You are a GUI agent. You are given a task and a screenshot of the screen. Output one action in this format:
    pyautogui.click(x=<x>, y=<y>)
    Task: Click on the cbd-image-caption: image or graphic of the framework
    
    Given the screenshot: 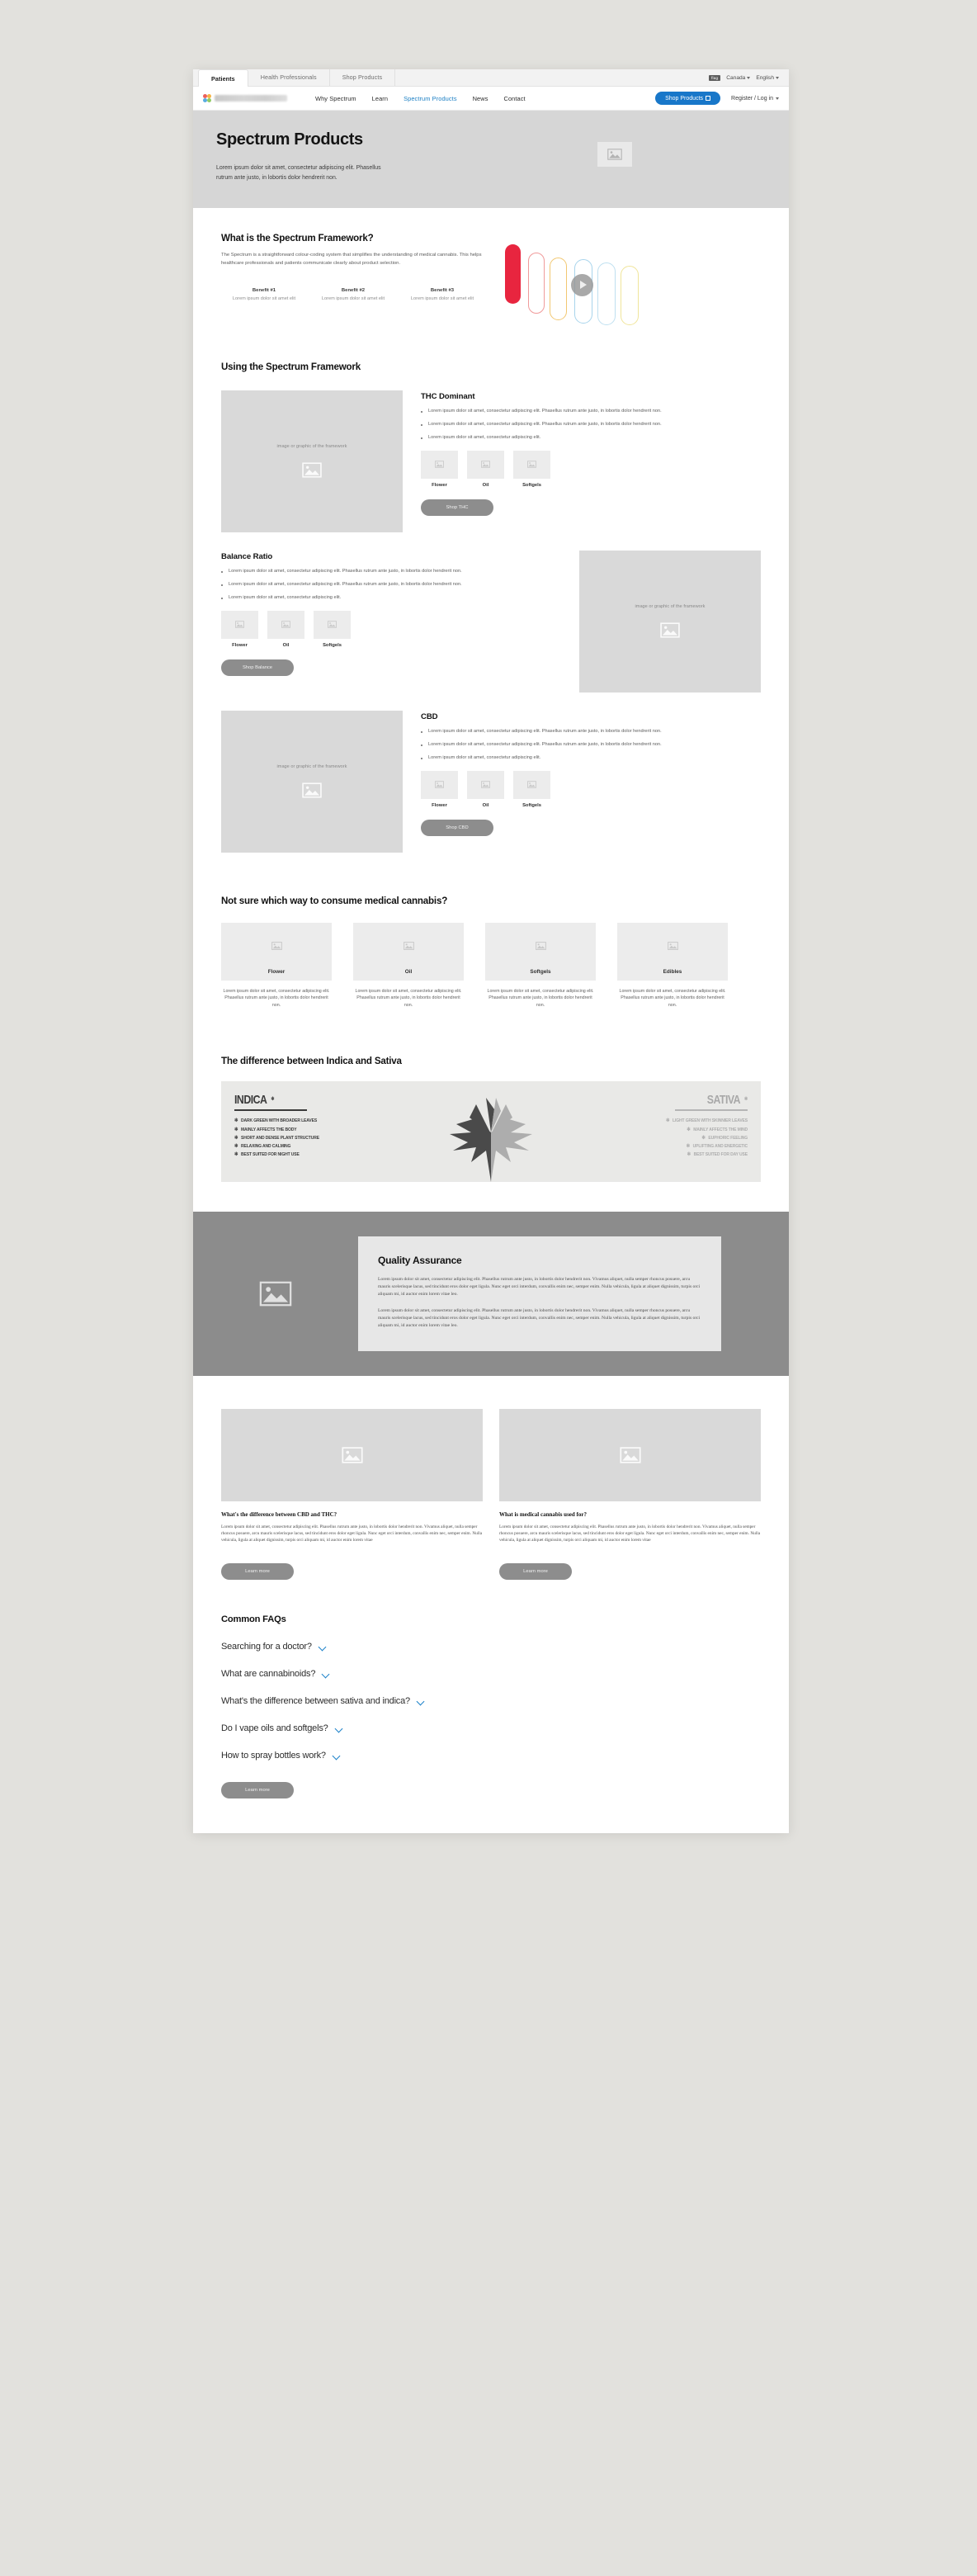 What is the action you would take?
    pyautogui.click(x=312, y=767)
    